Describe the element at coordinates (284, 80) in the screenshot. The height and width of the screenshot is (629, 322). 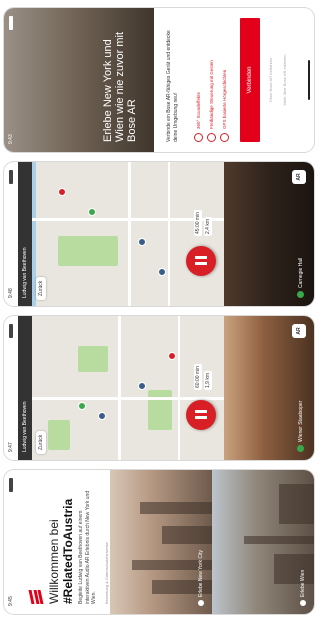
I see `learn-more-link: Mehr über Bose AR erfahren` at that location.